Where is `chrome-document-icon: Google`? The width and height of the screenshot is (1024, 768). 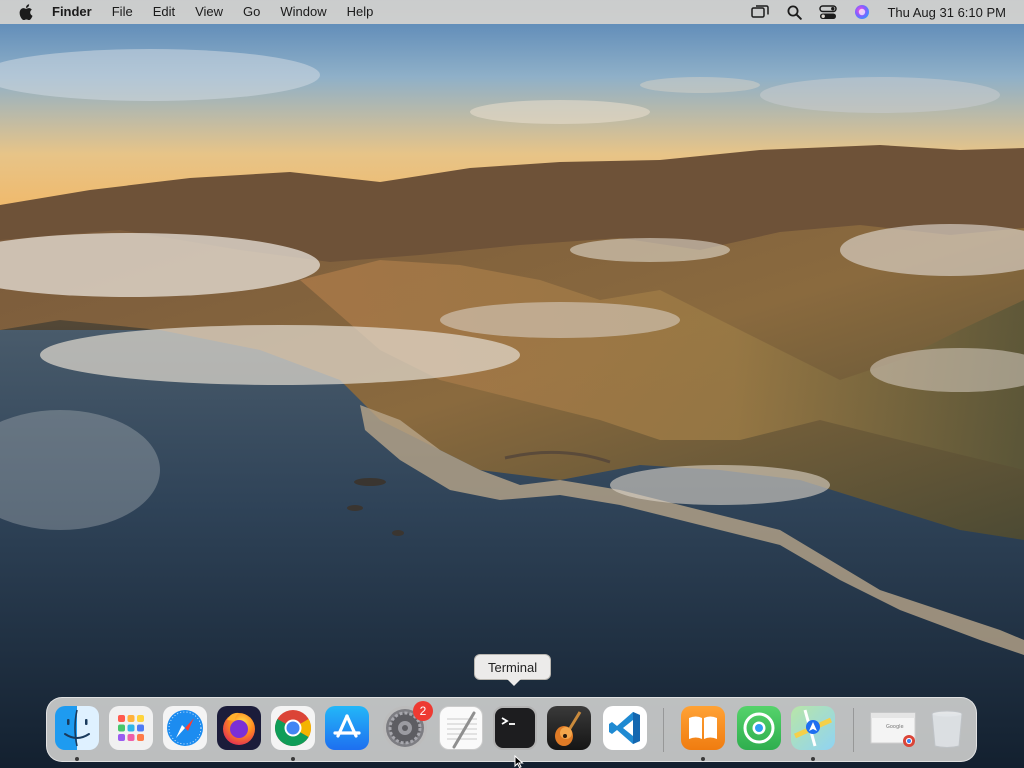 chrome-document-icon: Google is located at coordinates (892, 728).